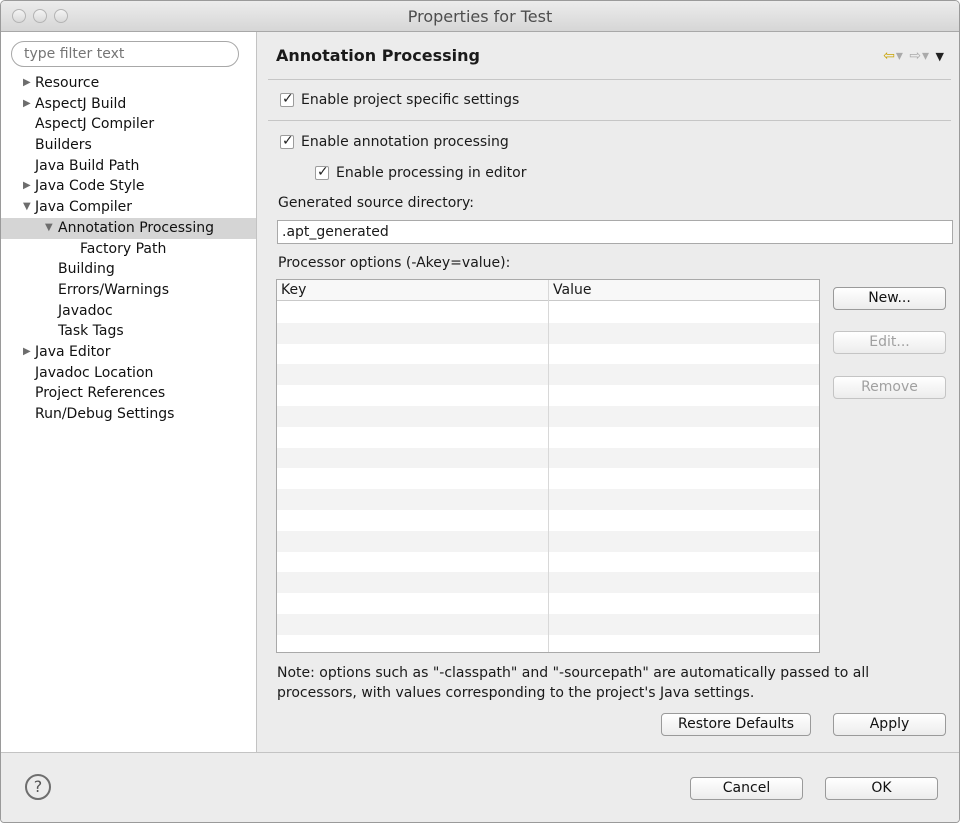  What do you see at coordinates (889, 387) in the screenshot?
I see `remove-button: Remove` at bounding box center [889, 387].